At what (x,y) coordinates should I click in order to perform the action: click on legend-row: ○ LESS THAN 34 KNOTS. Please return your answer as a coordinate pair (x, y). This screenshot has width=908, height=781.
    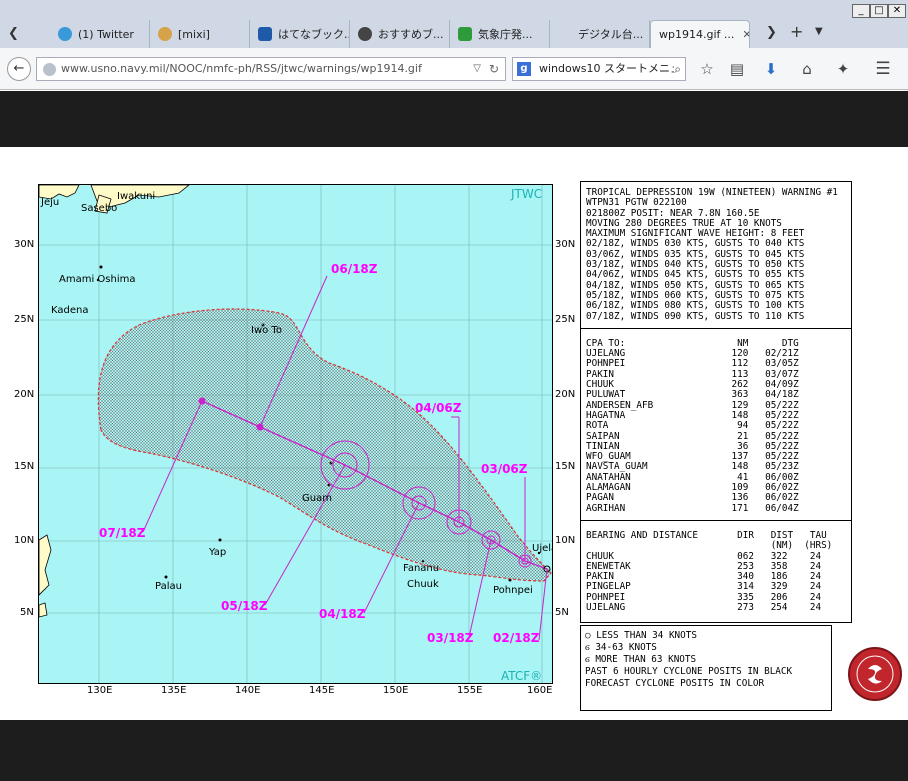
    Looking at the image, I should click on (641, 635).